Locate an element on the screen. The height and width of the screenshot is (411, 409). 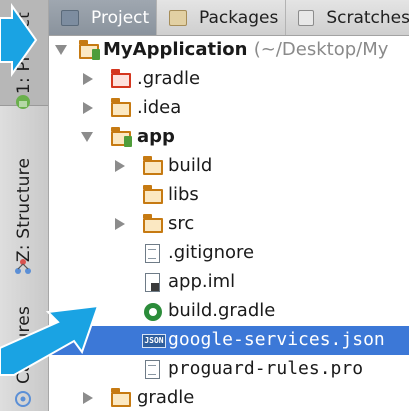
callout-arrow-top is located at coordinates (19, 40).